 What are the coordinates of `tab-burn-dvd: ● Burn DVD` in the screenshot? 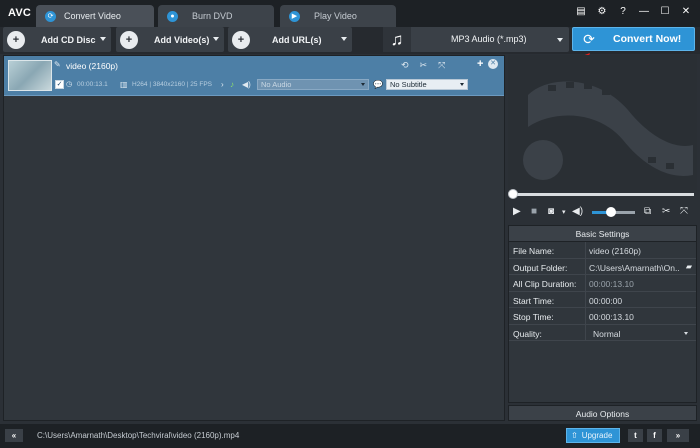 It's located at (216, 16).